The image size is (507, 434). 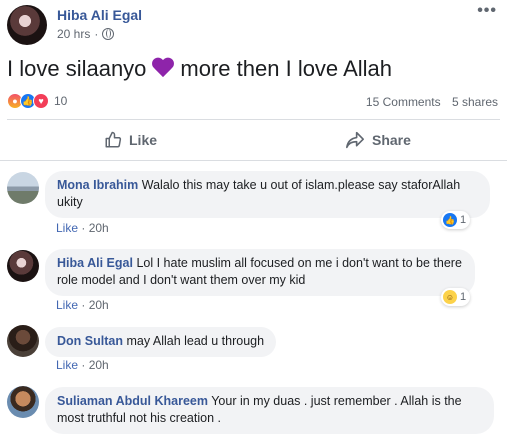 I want to click on haha-reaction-icon: ☺, so click(x=450, y=297).